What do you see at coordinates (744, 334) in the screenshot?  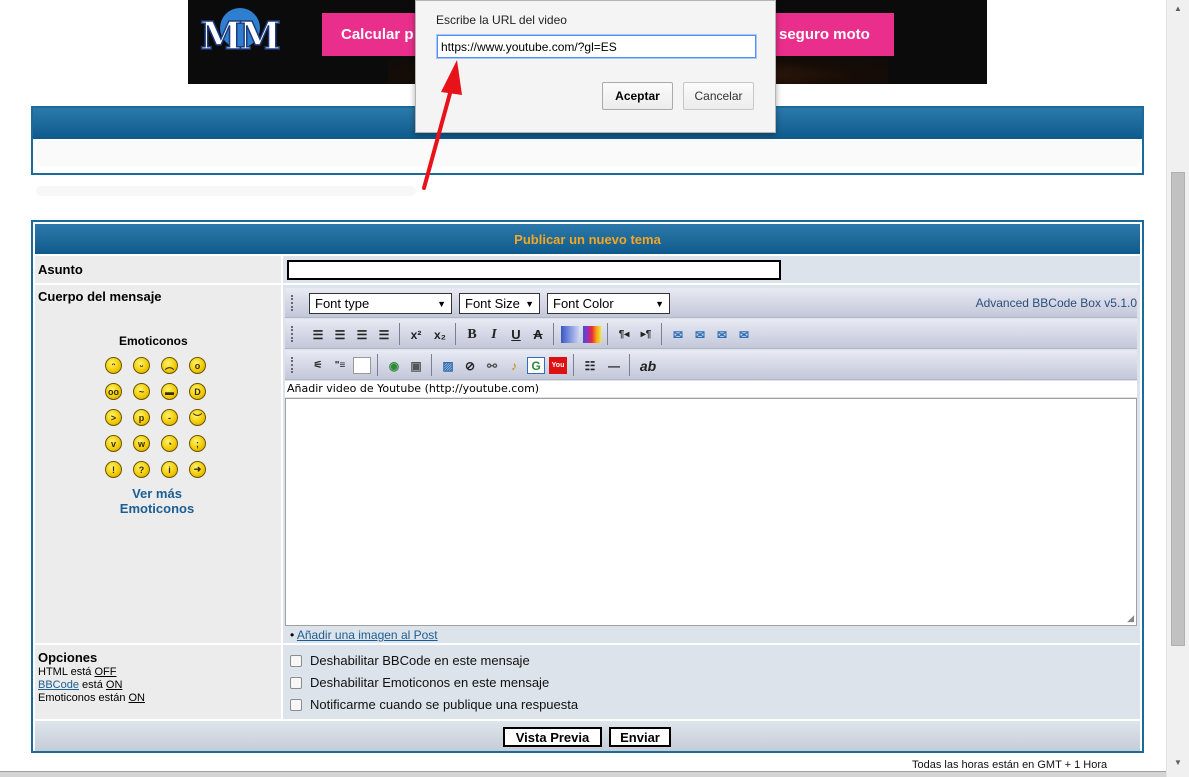 I see `mail-icon-4: ✉` at bounding box center [744, 334].